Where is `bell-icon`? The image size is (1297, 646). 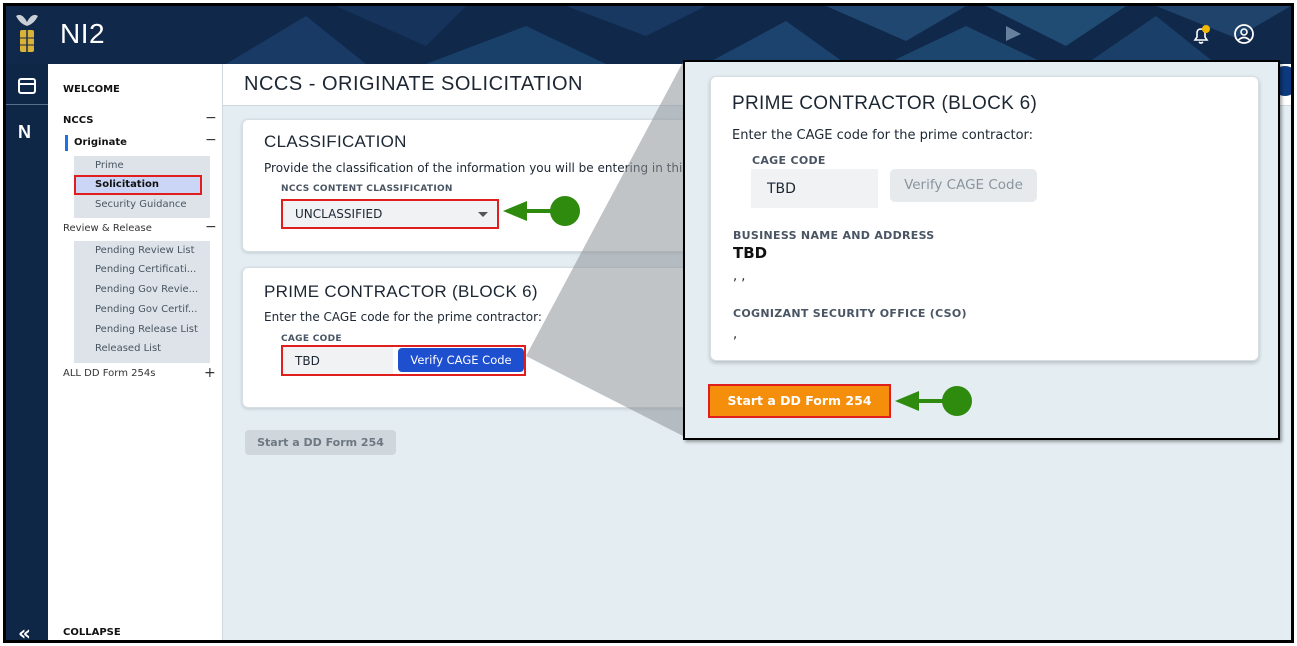 bell-icon is located at coordinates (1201, 35).